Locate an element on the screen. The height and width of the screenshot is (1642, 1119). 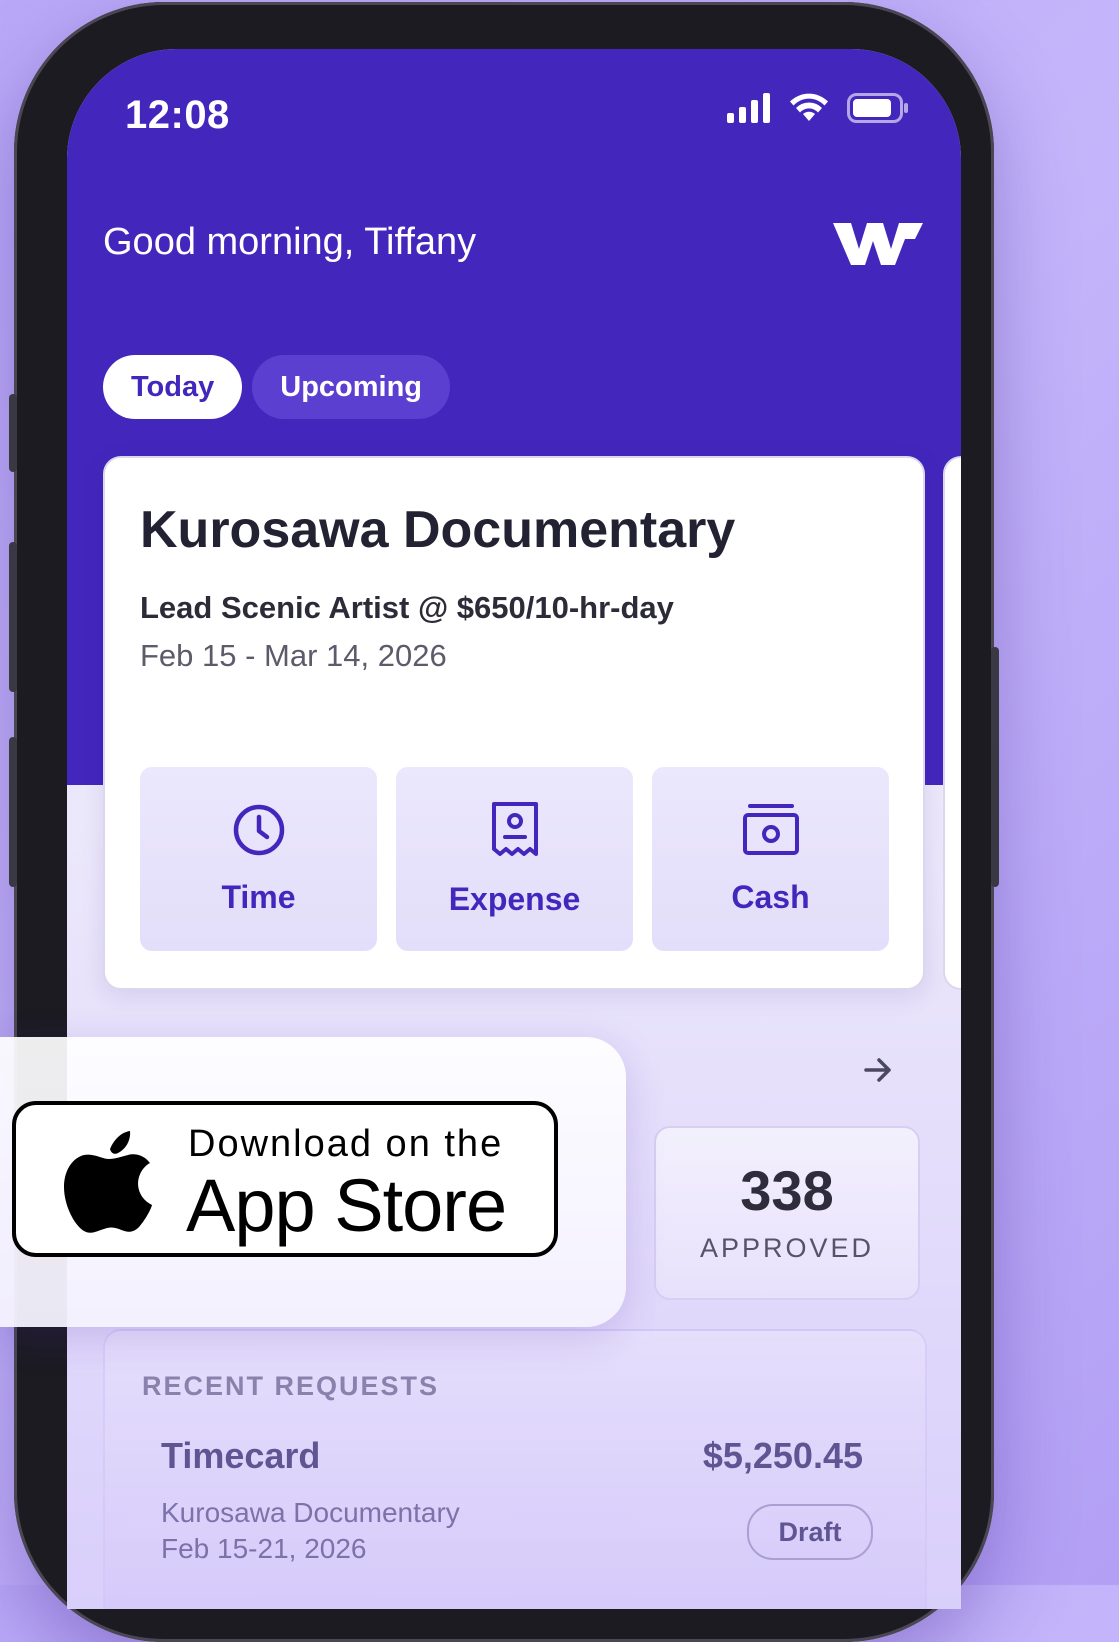
tab-today: Today is located at coordinates (173, 387).